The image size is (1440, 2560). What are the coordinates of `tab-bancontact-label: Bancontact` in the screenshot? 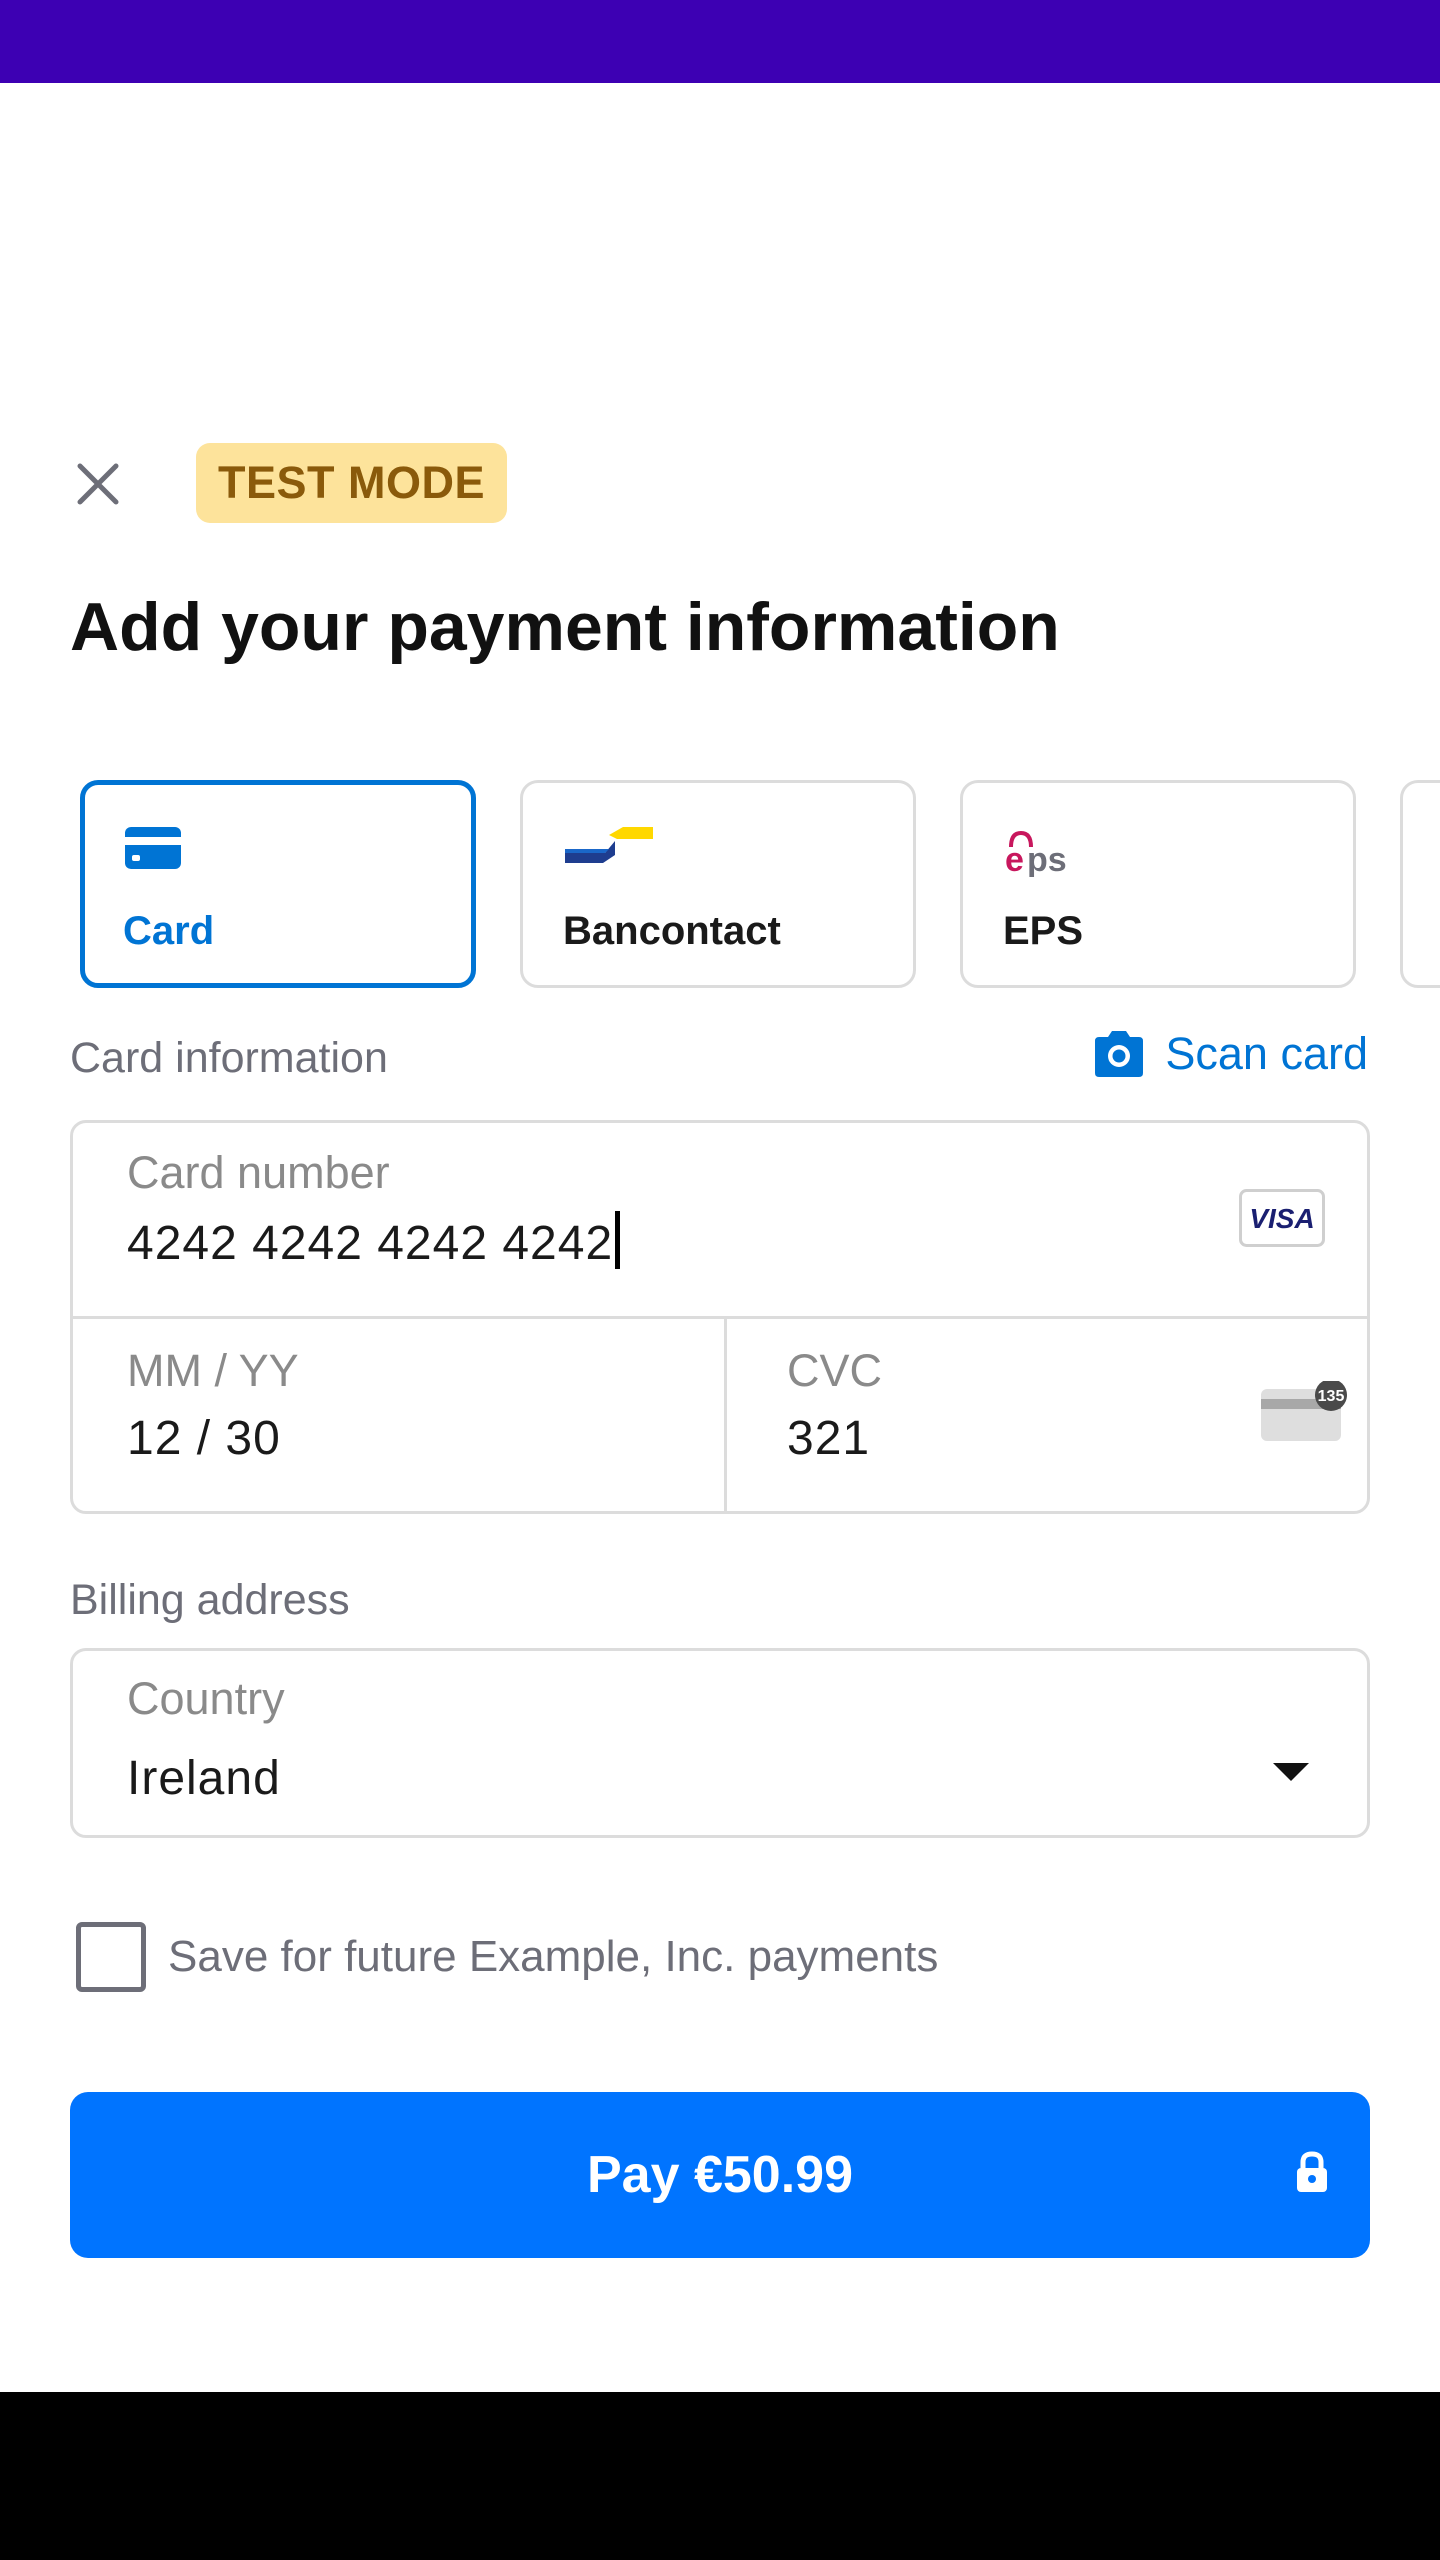 It's located at (672, 931).